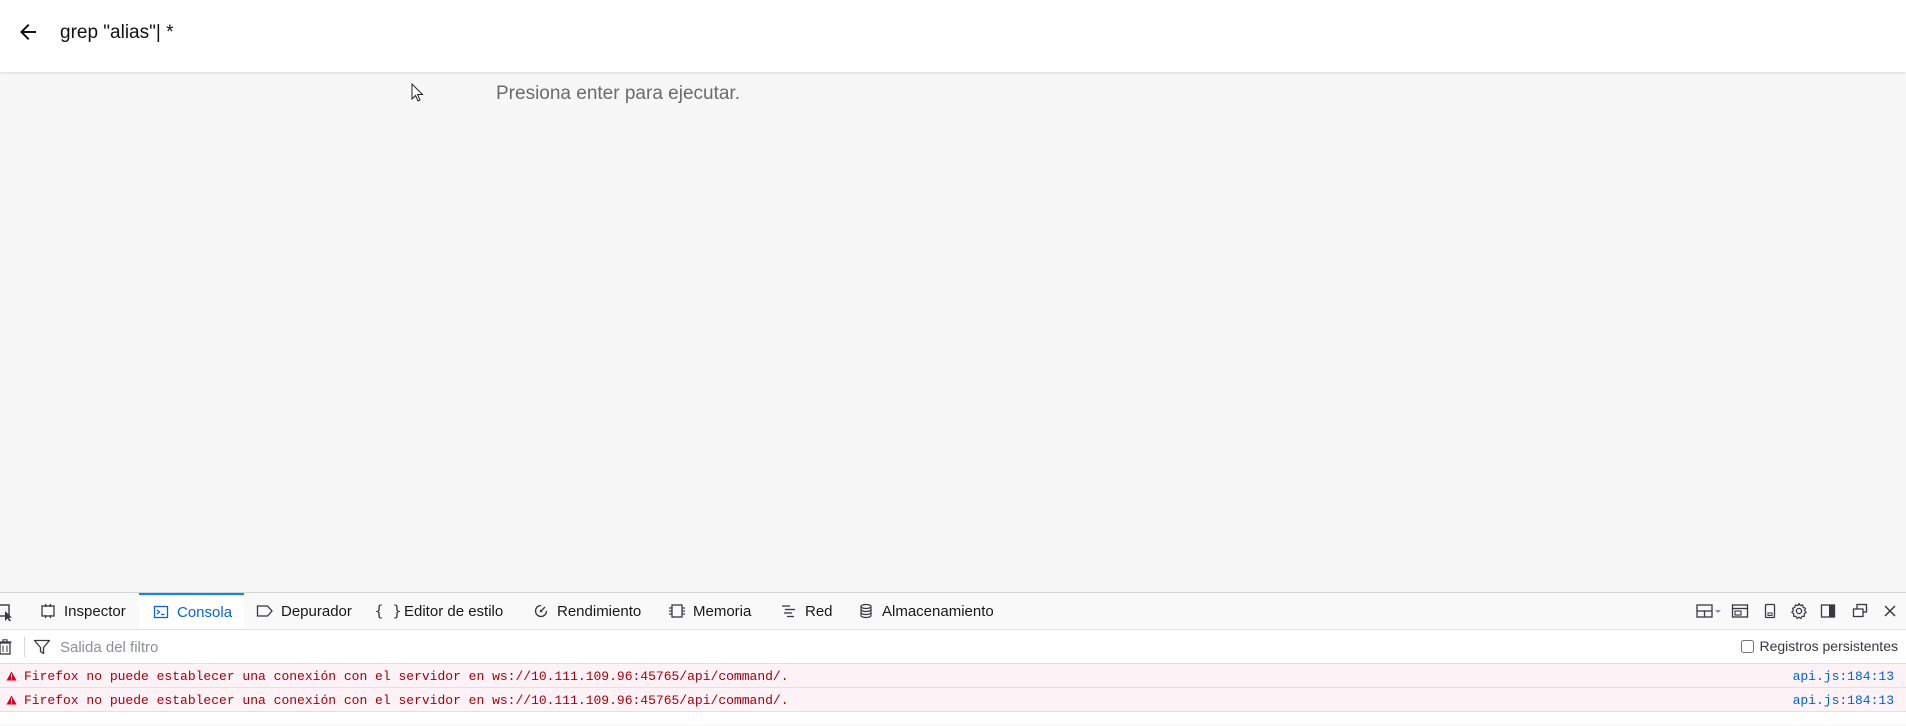  Describe the element at coordinates (24, 647) in the screenshot. I see `toolbar-divider` at that location.